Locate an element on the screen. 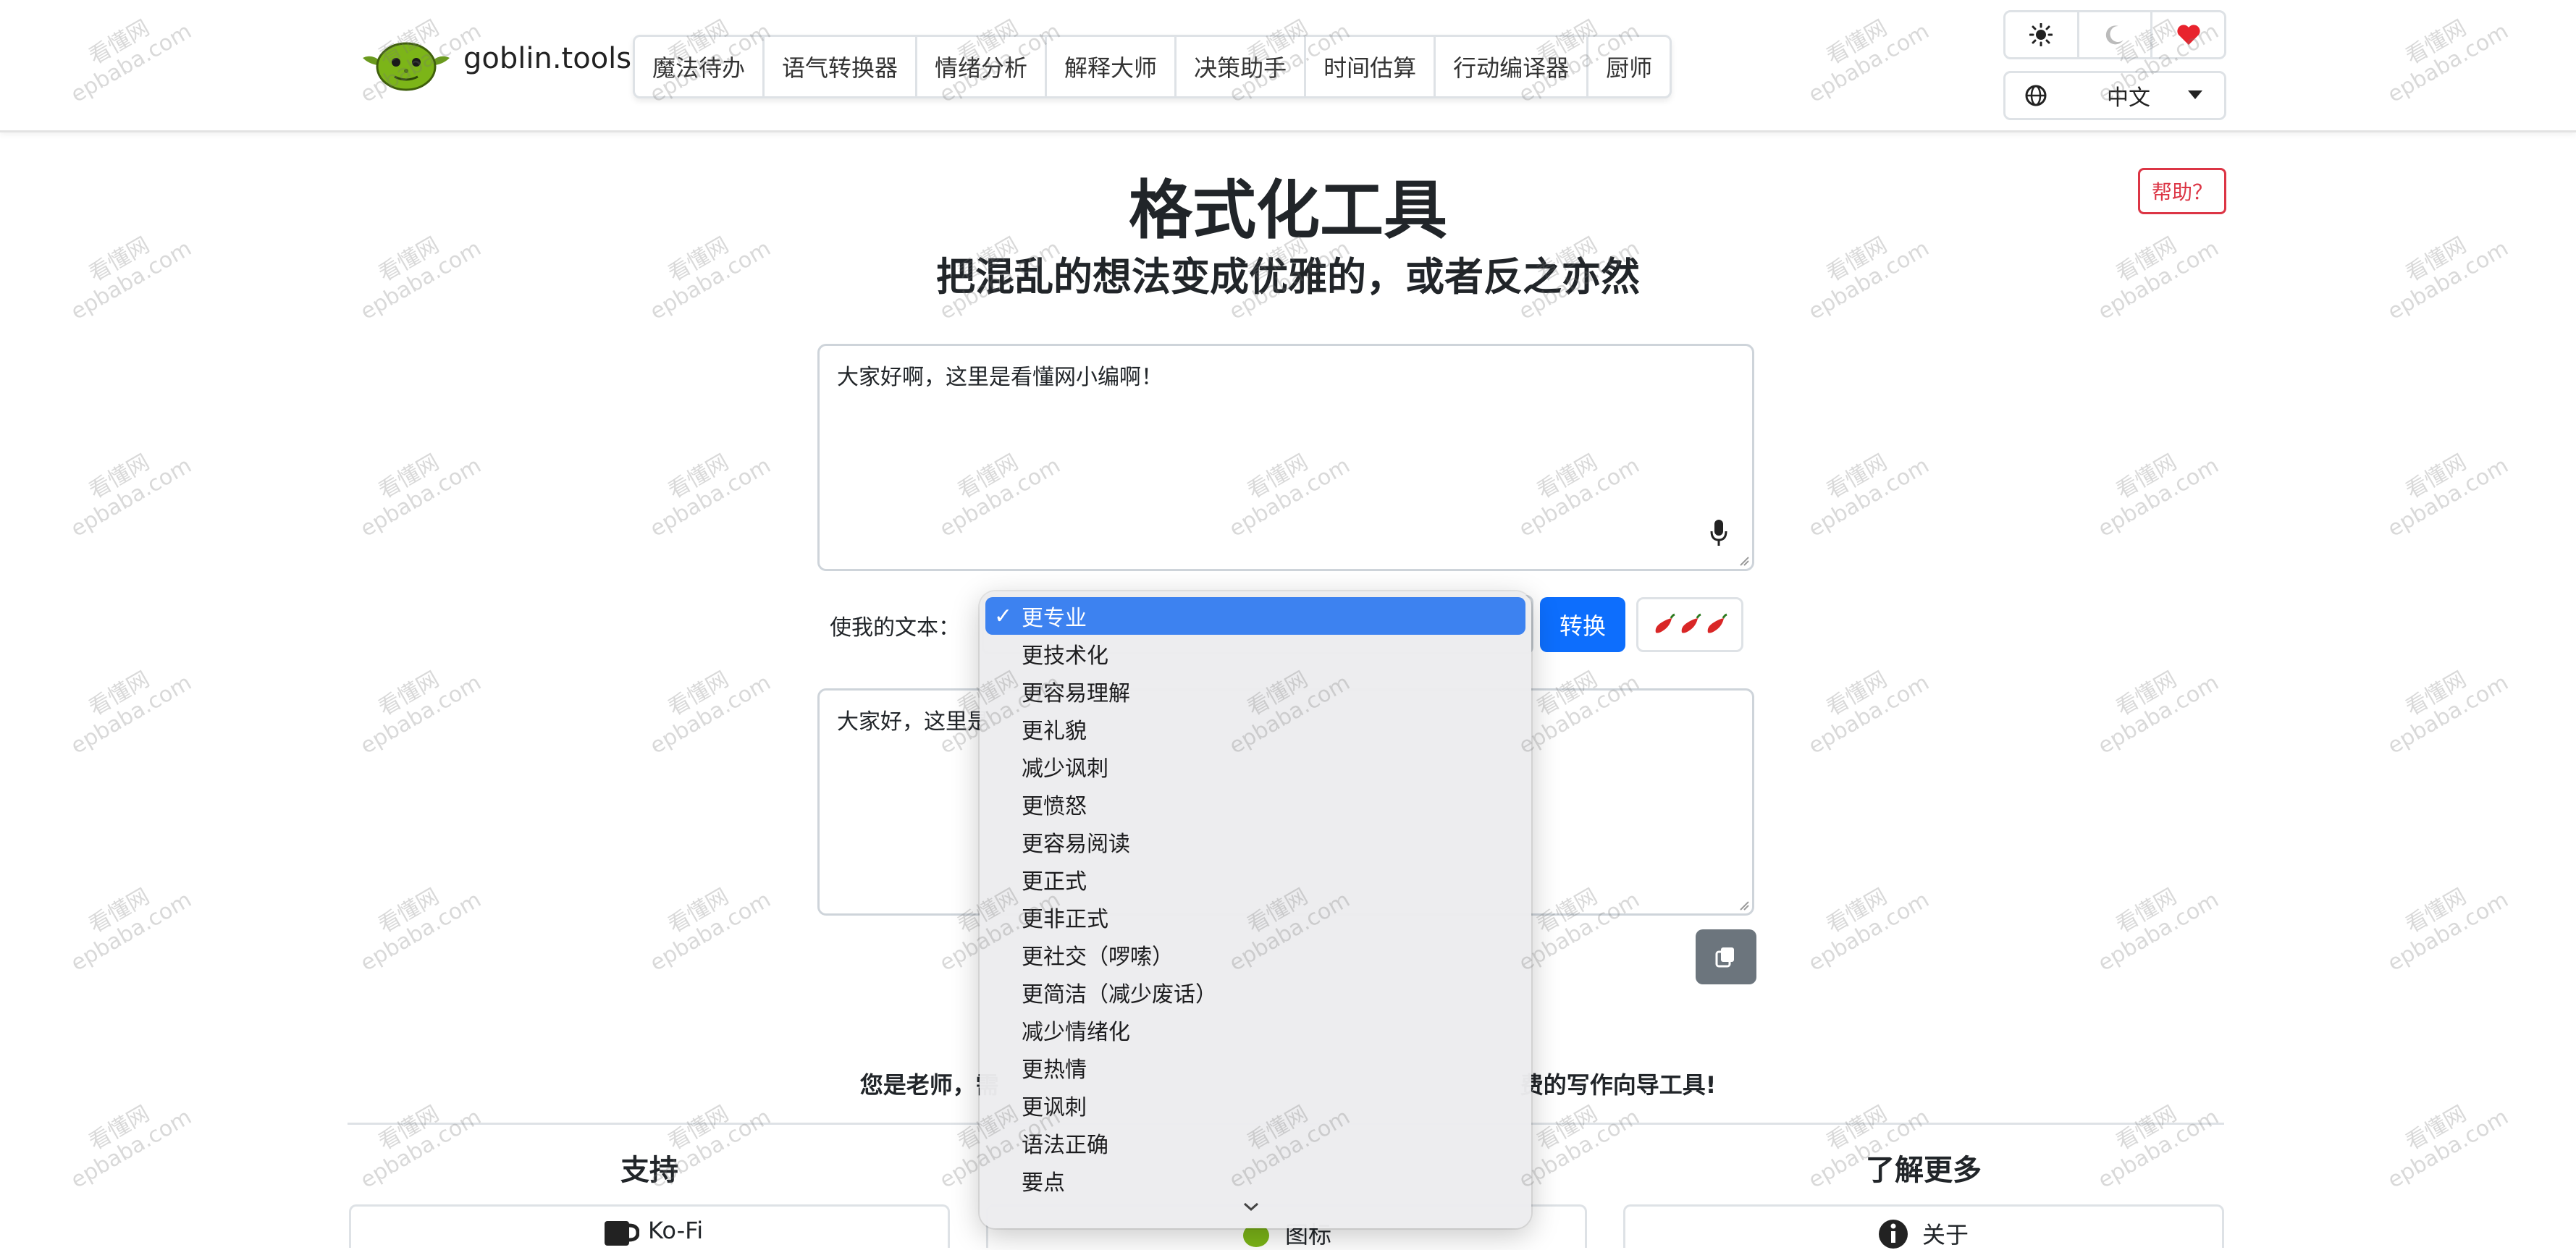 The height and width of the screenshot is (1250, 2576). language-select: 中文 is located at coordinates (2114, 96).